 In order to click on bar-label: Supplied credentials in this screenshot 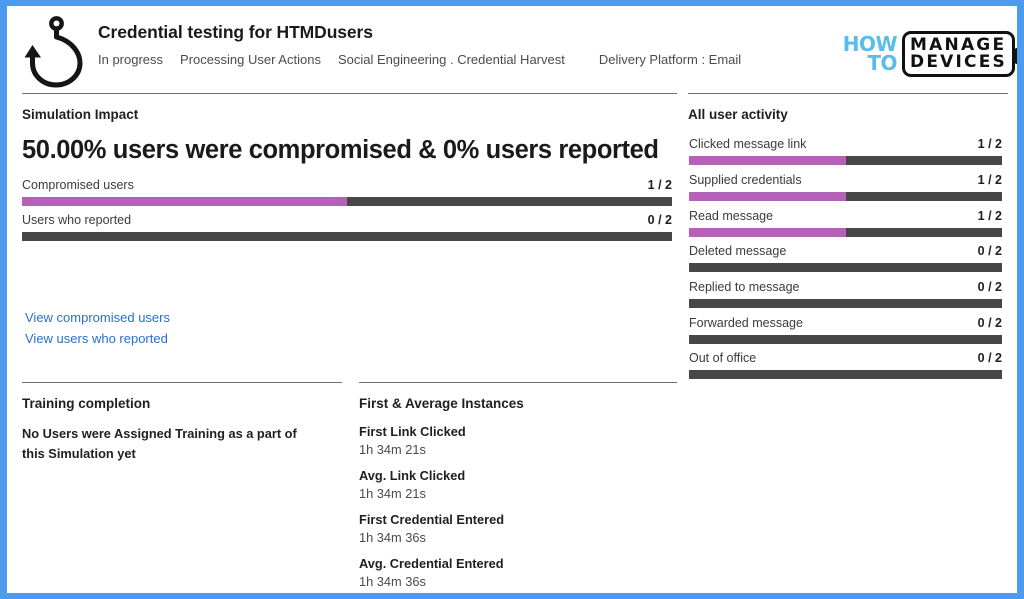, I will do `click(745, 180)`.